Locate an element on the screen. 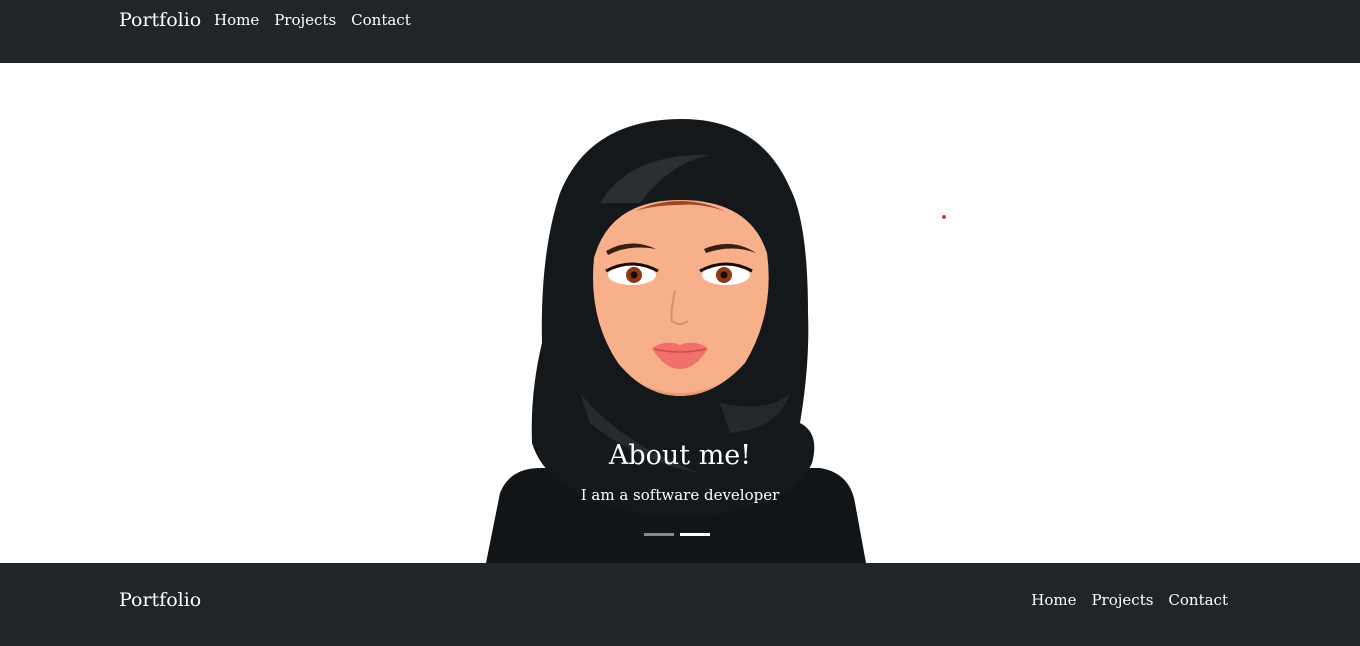 This screenshot has height=646, width=1360. footer-link-projects: Projects is located at coordinates (1122, 600).